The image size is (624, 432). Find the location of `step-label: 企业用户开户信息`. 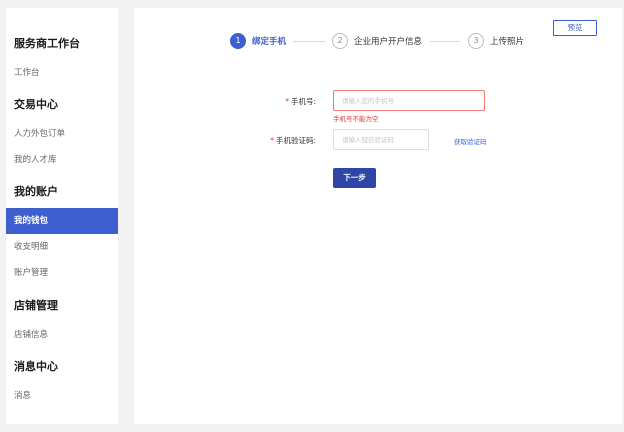

step-label: 企业用户开户信息 is located at coordinates (388, 42).